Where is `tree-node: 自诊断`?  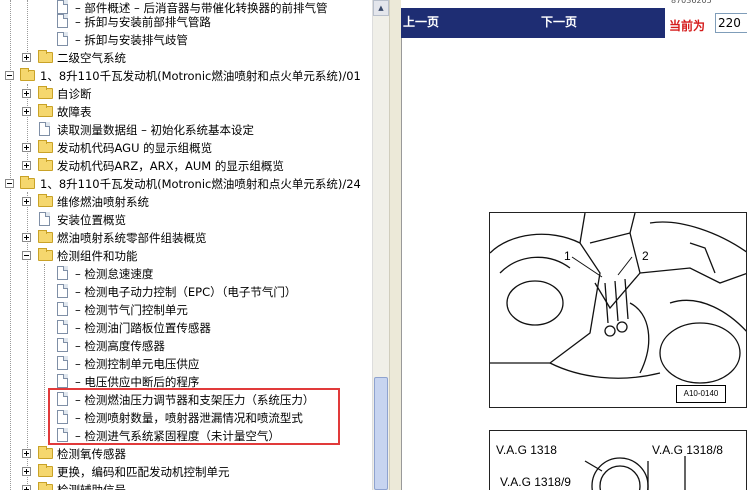
tree-node: 自诊断 is located at coordinates (186, 94).